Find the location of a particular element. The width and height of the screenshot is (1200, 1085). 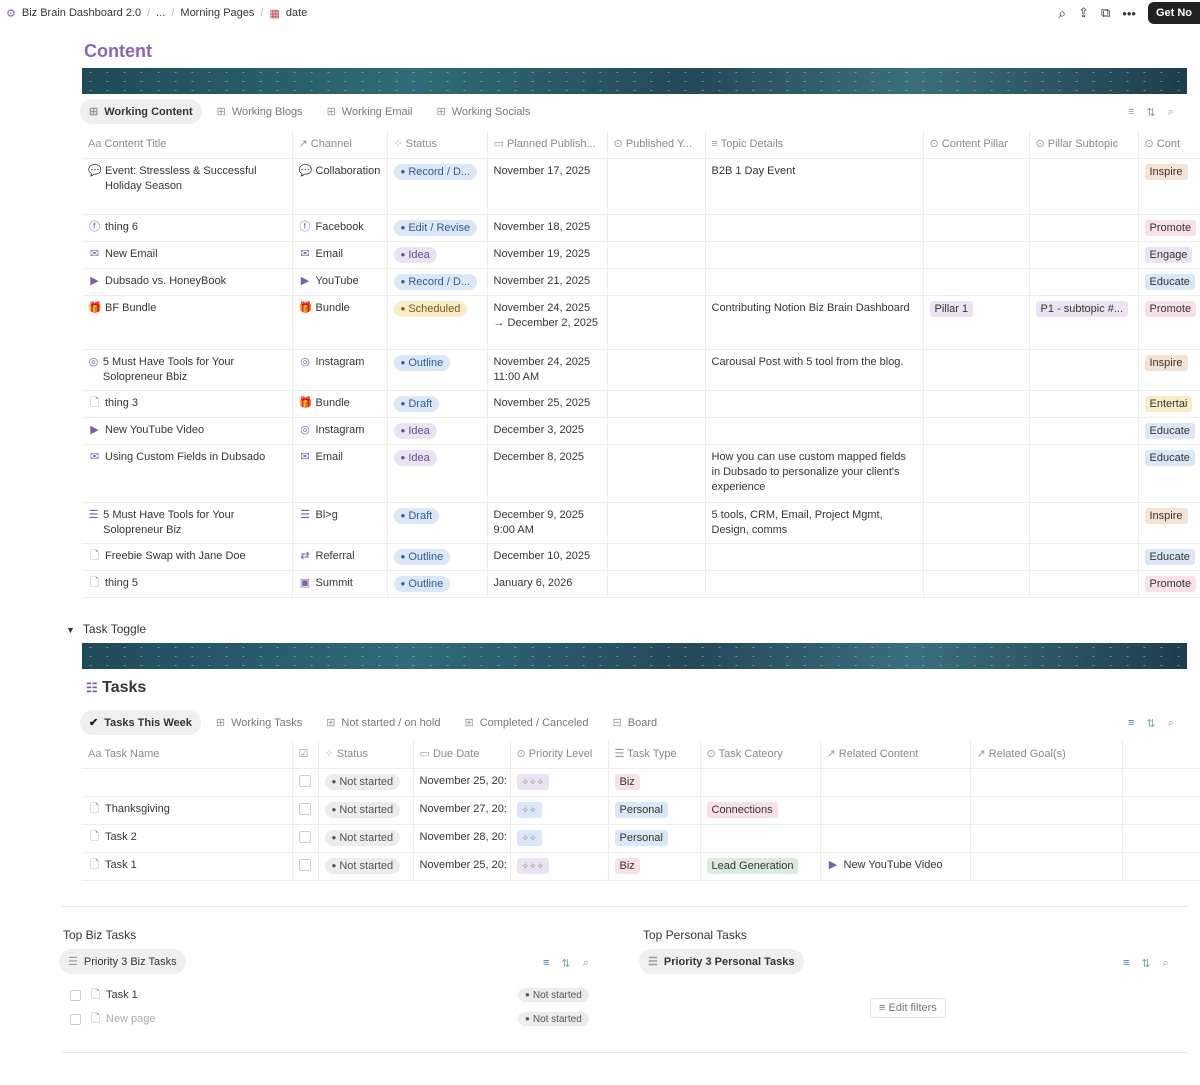

status-cell: Scheduled is located at coordinates (437, 322).